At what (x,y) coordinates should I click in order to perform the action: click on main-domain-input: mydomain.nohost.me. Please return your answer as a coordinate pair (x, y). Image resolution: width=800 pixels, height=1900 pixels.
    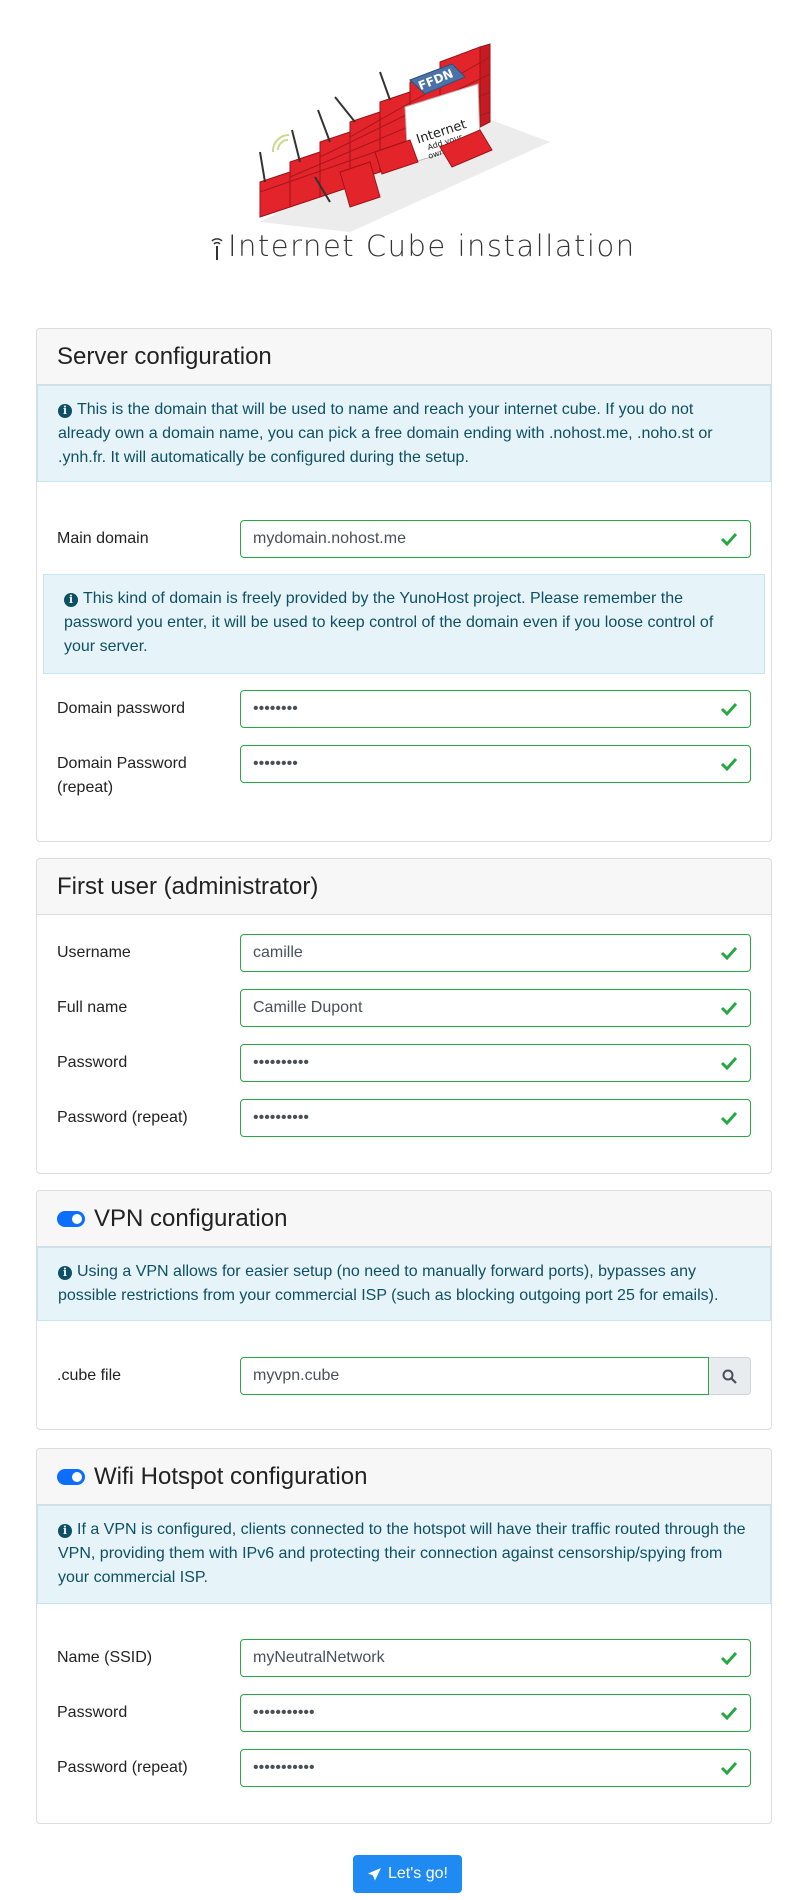
    Looking at the image, I should click on (495, 539).